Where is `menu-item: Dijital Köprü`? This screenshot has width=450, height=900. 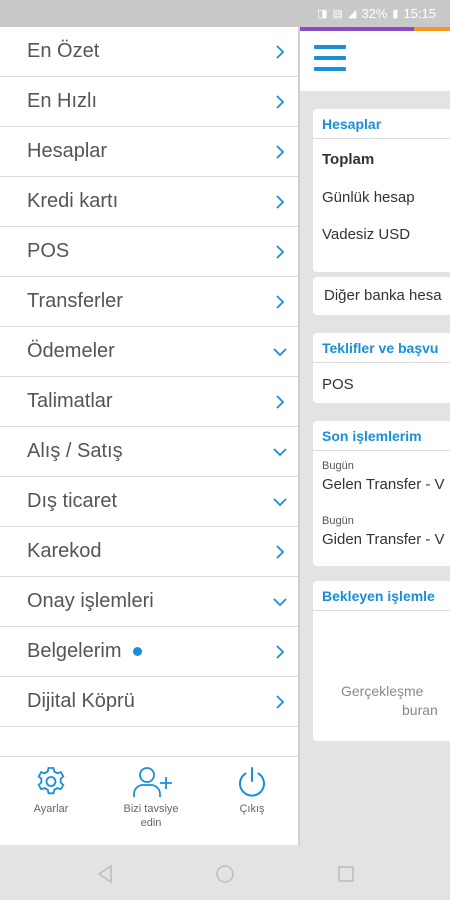 menu-item: Dijital Köprü is located at coordinates (149, 702).